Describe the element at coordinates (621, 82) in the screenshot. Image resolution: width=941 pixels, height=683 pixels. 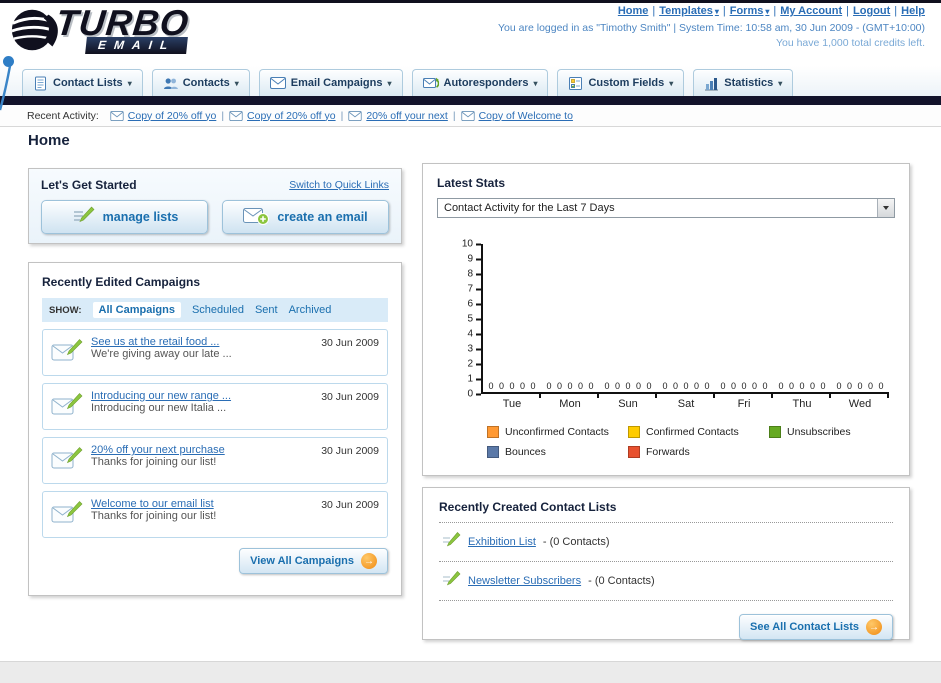
I see `tab-custom-fields: Custom Fields ▾` at that location.